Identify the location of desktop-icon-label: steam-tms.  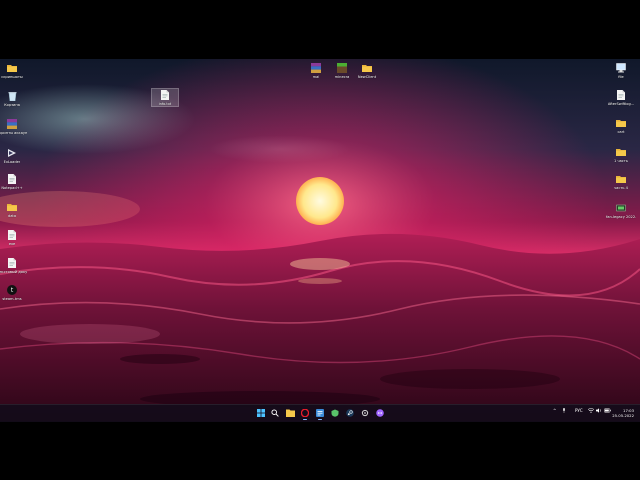
(12, 299).